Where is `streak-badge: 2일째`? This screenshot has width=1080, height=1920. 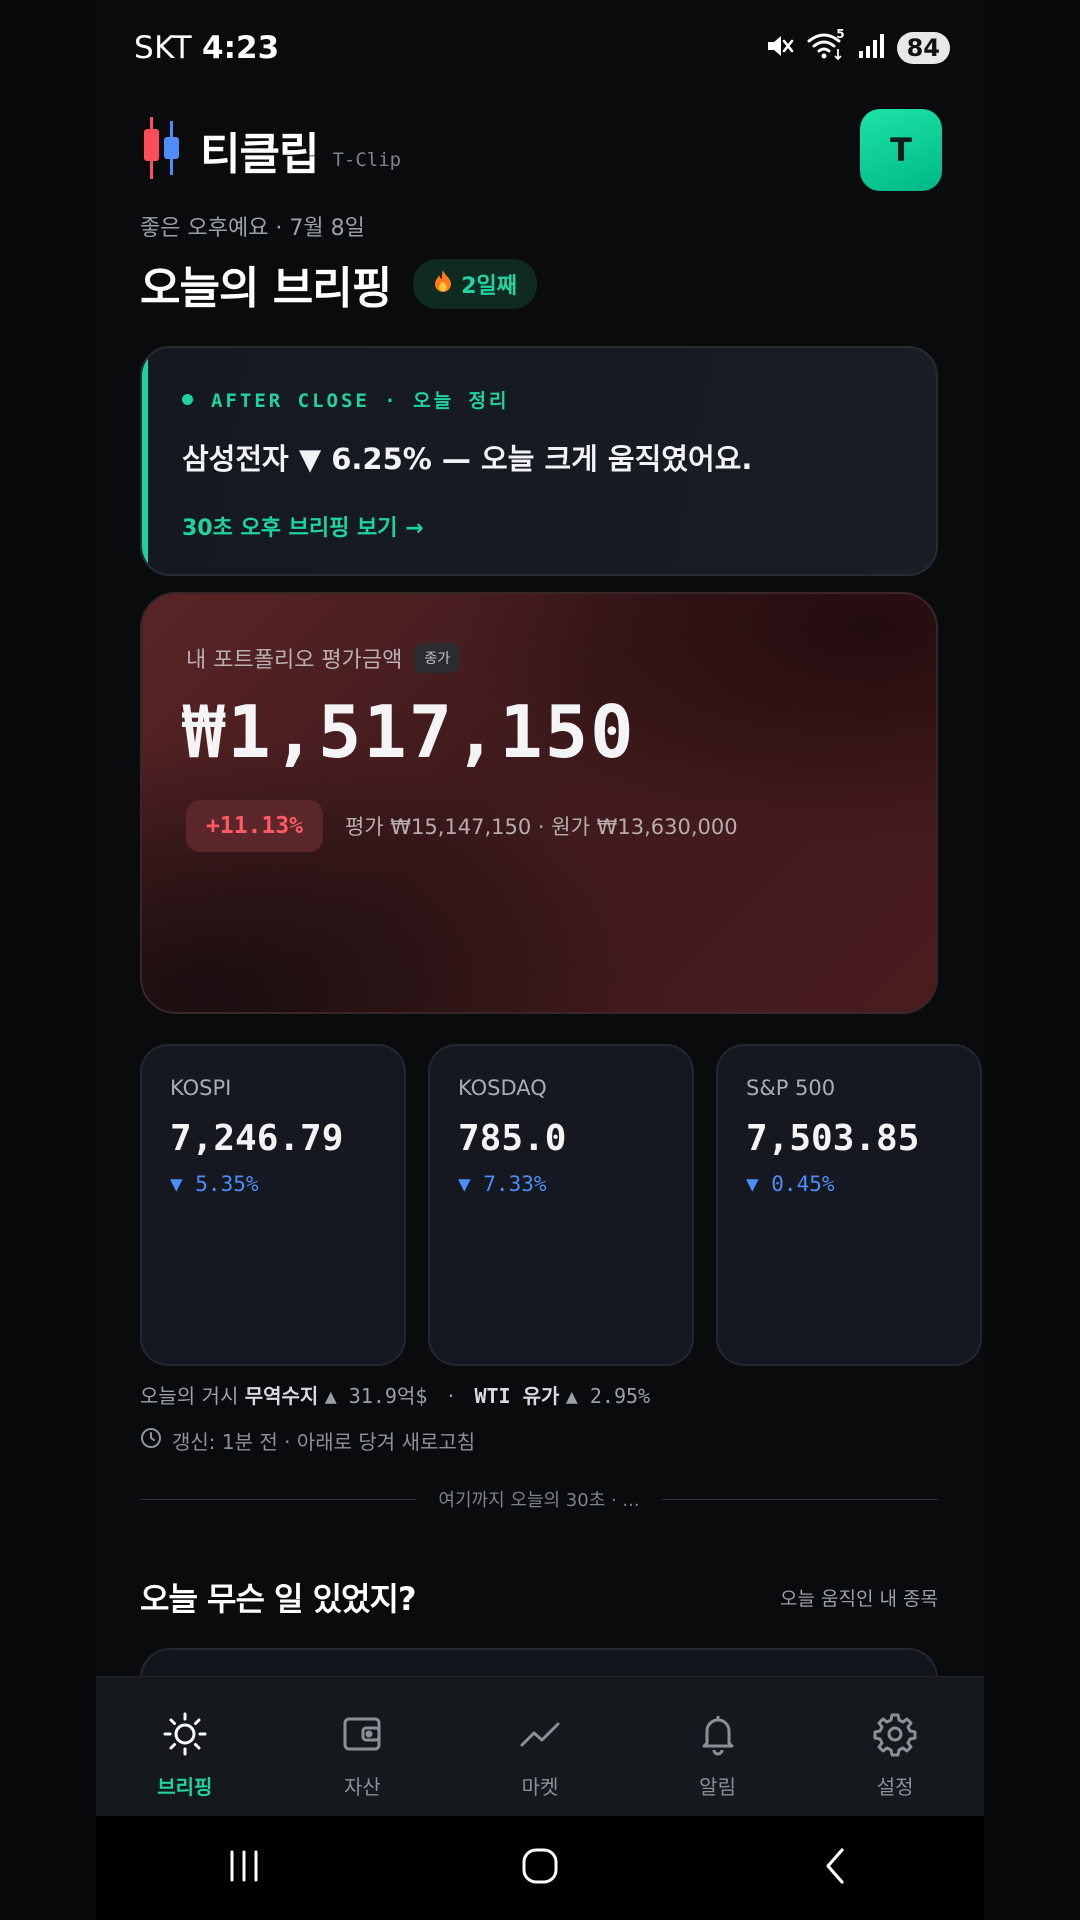 streak-badge: 2일째 is located at coordinates (475, 284).